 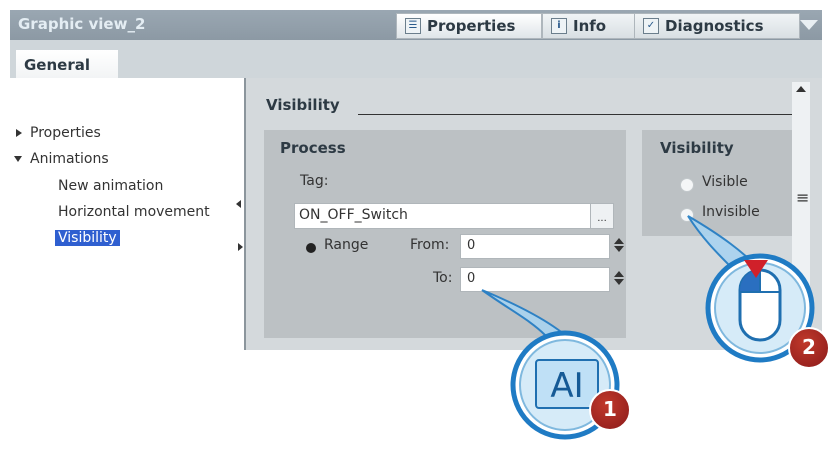 I want to click on tab-info-label: Info, so click(x=590, y=26).